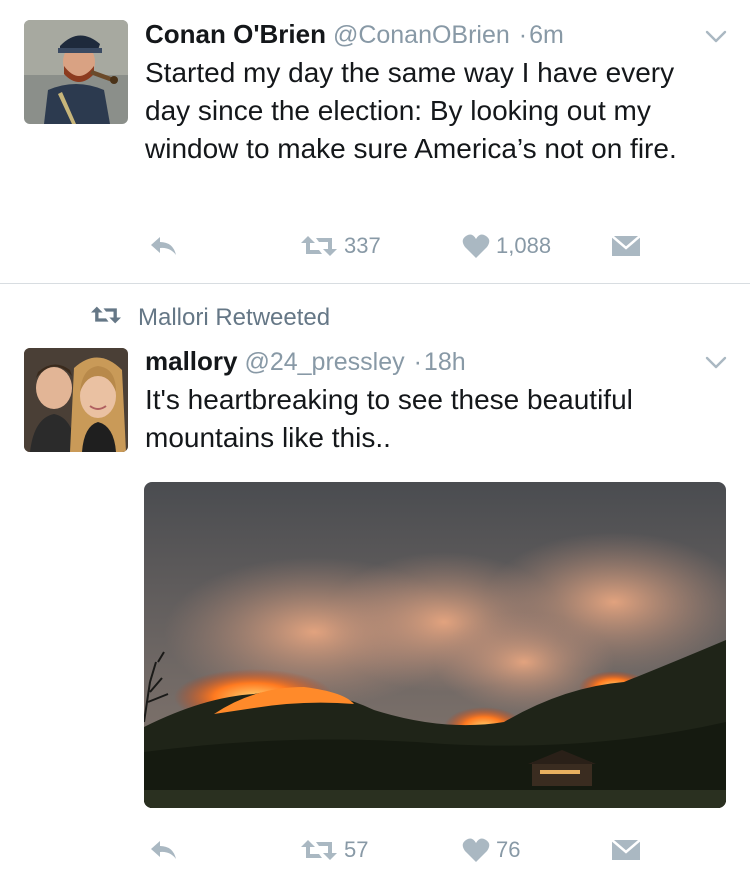 The image size is (750, 883). What do you see at coordinates (445, 362) in the screenshot?
I see `timestamp: 18h` at bounding box center [445, 362].